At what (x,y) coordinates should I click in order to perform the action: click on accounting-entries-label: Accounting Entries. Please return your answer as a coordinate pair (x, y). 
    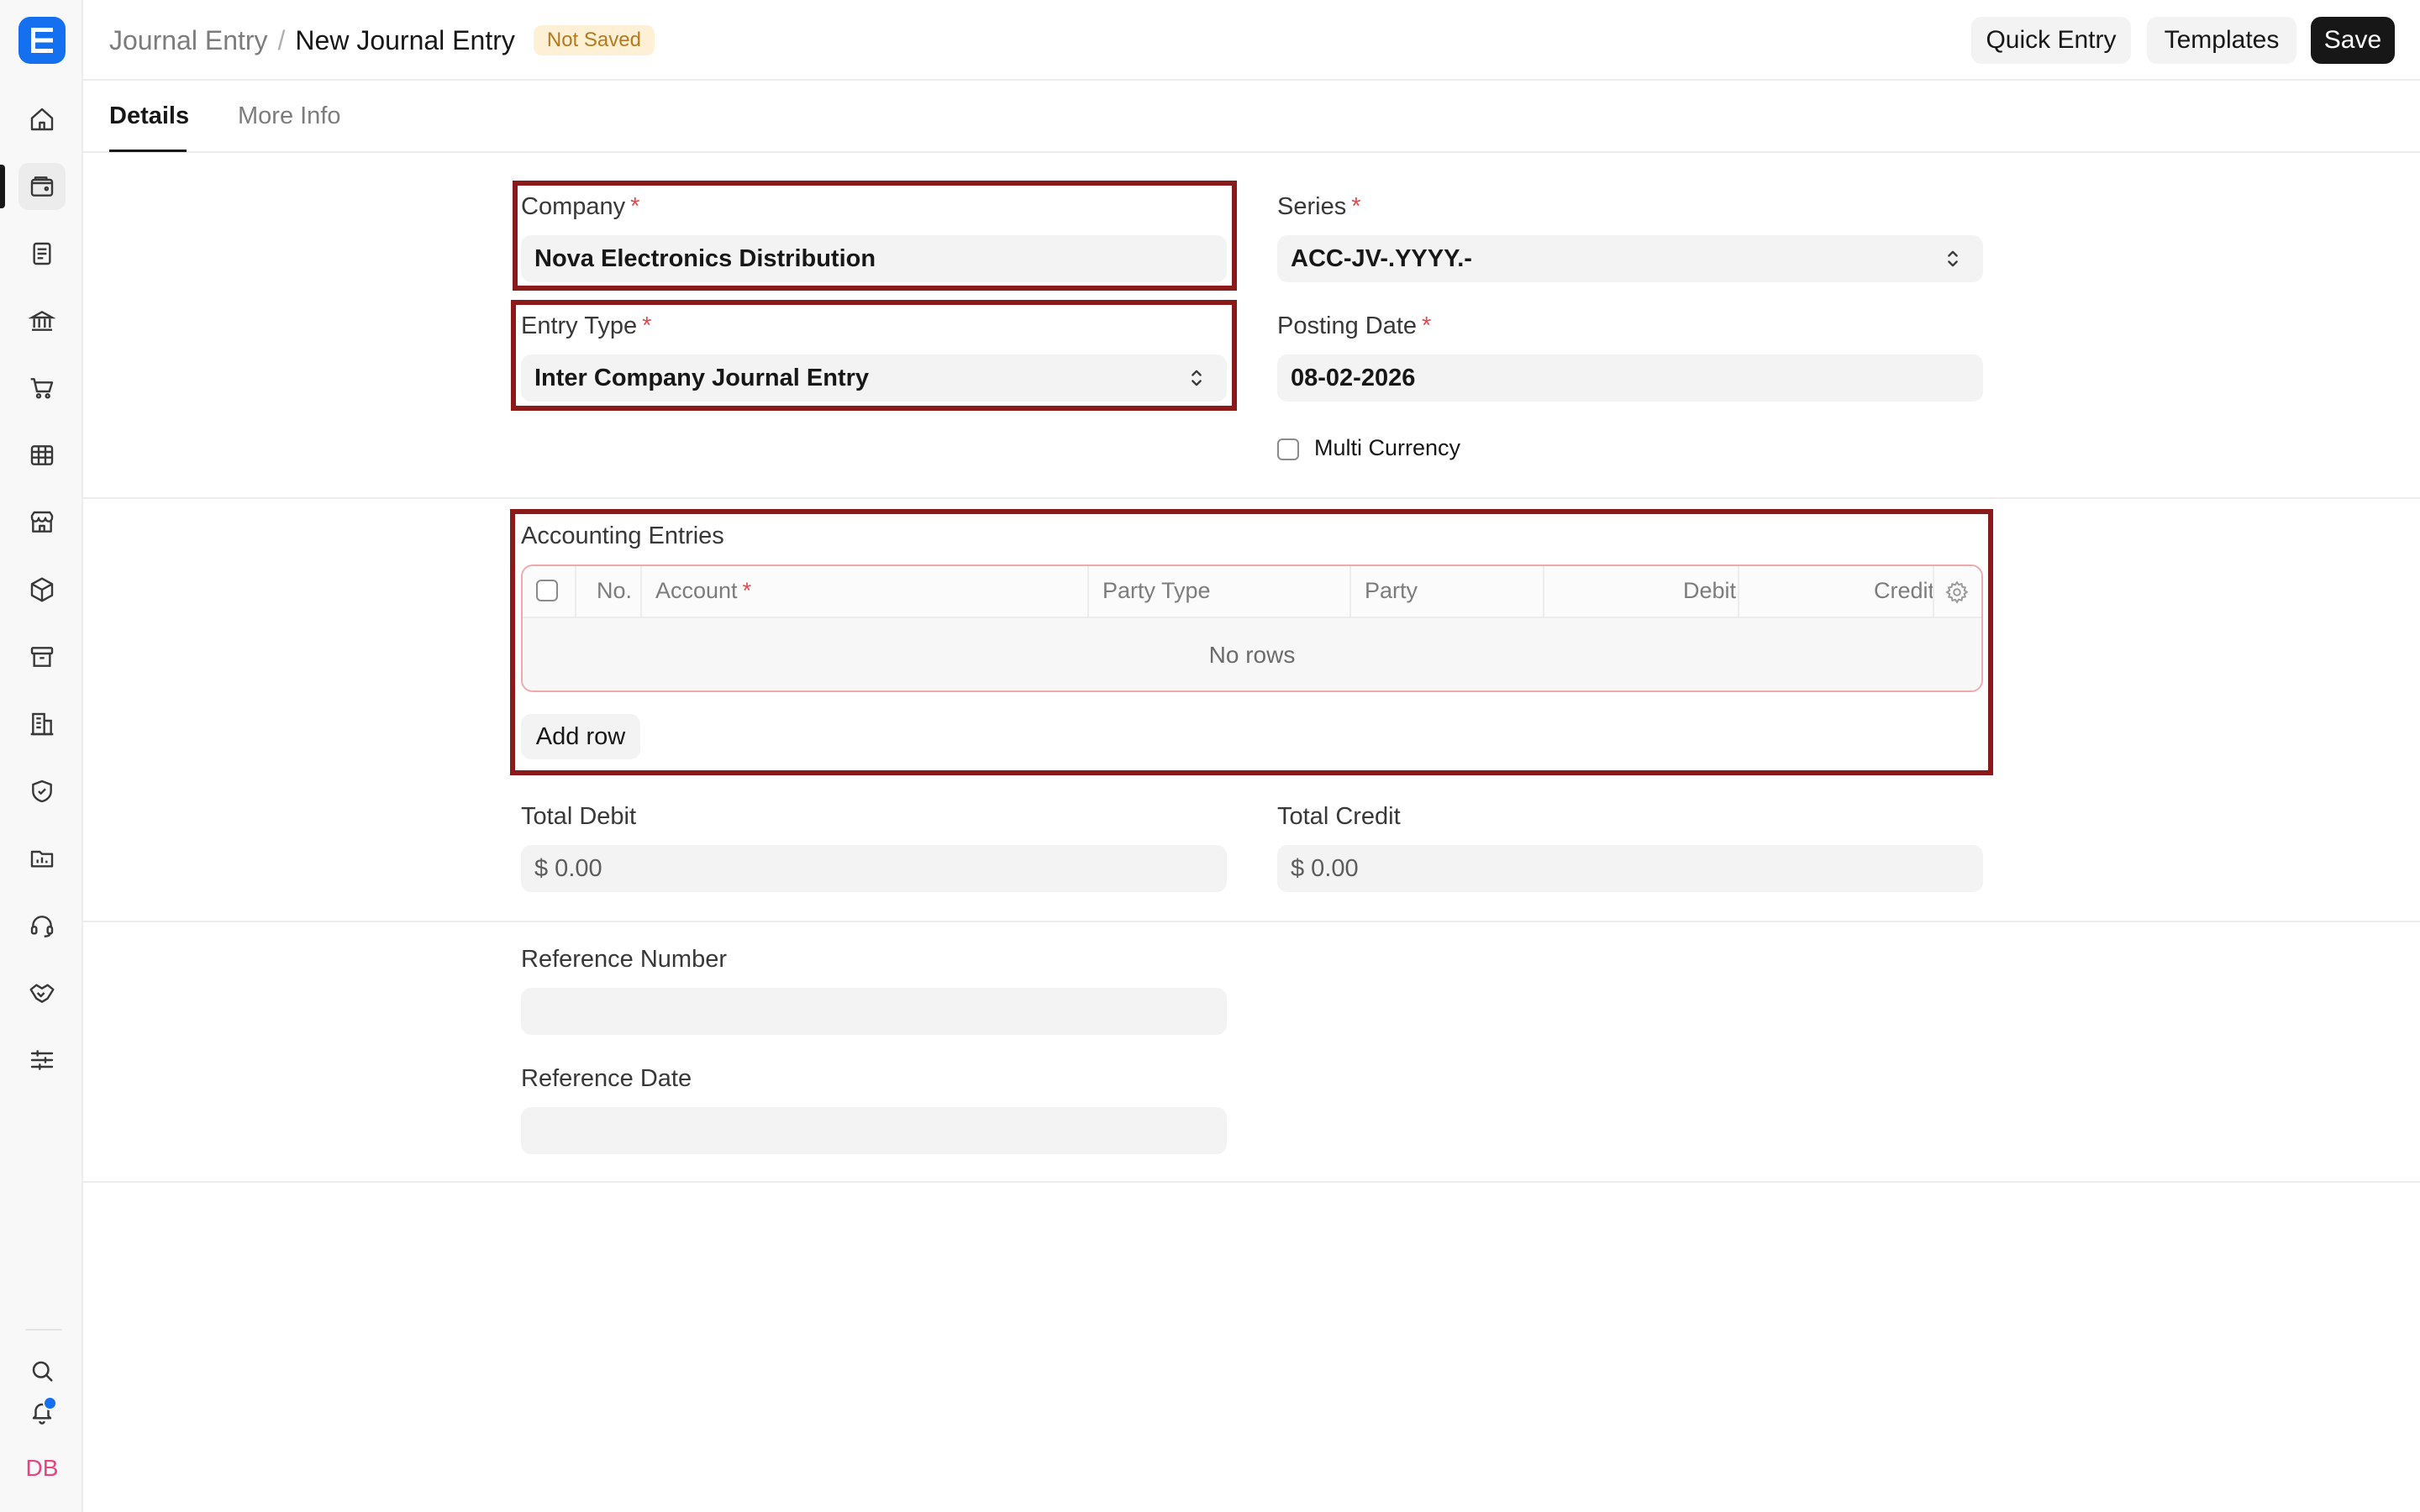
    Looking at the image, I should click on (622, 535).